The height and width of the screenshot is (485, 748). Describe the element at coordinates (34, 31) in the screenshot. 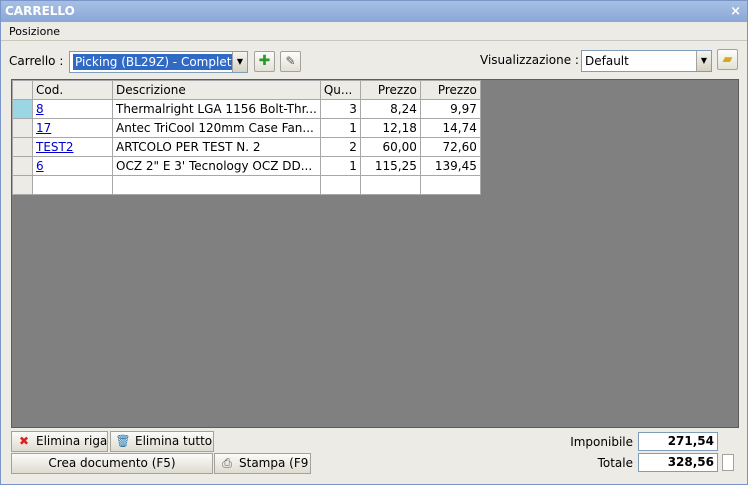

I see `menu-item-posizione: Posizione` at that location.